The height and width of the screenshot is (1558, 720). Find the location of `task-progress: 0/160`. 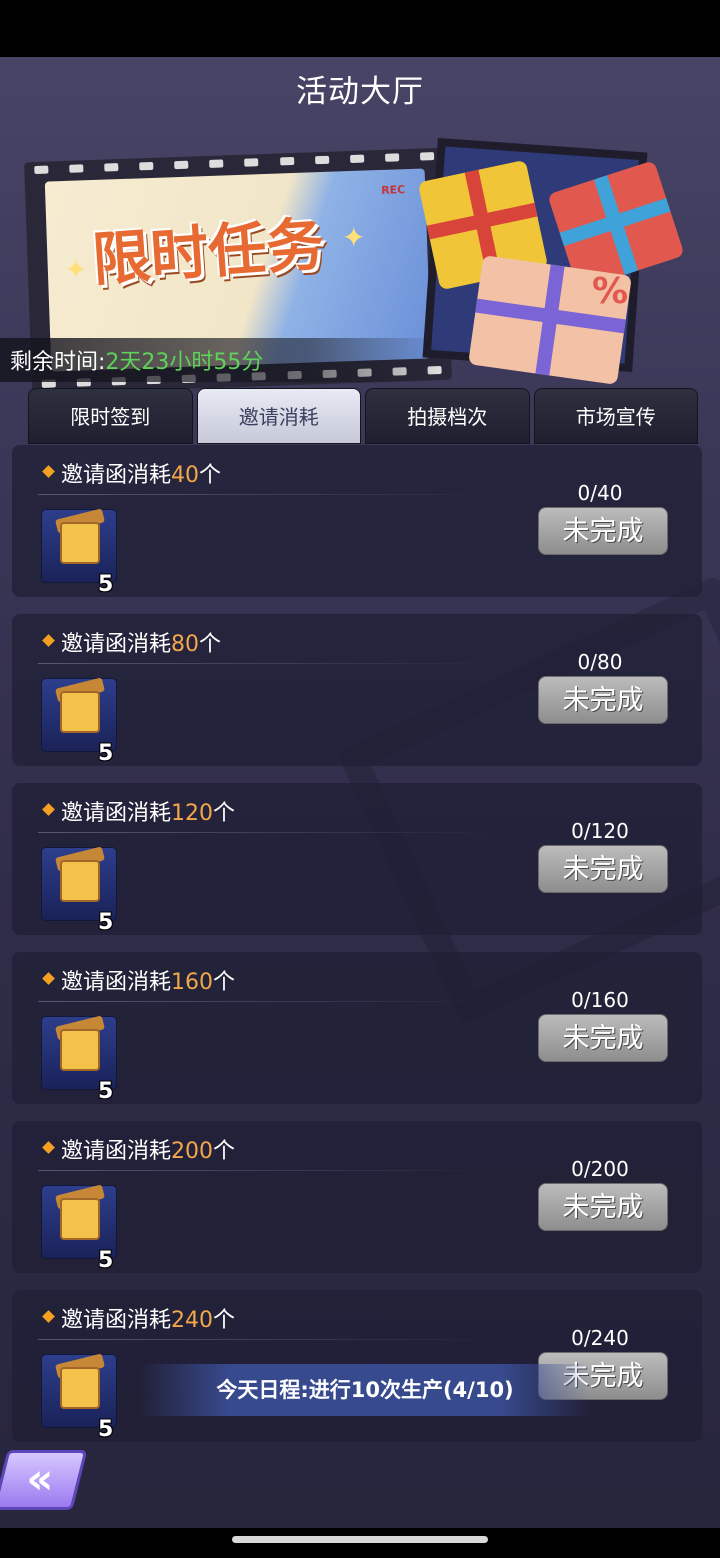

task-progress: 0/160 is located at coordinates (600, 1000).